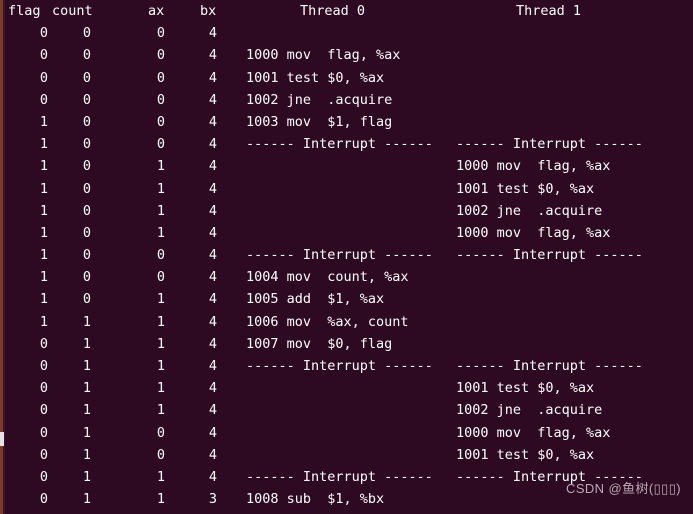 Image resolution: width=693 pixels, height=514 pixels. I want to click on cell-thread0: 1008 sub $1, %bx, so click(315, 499).